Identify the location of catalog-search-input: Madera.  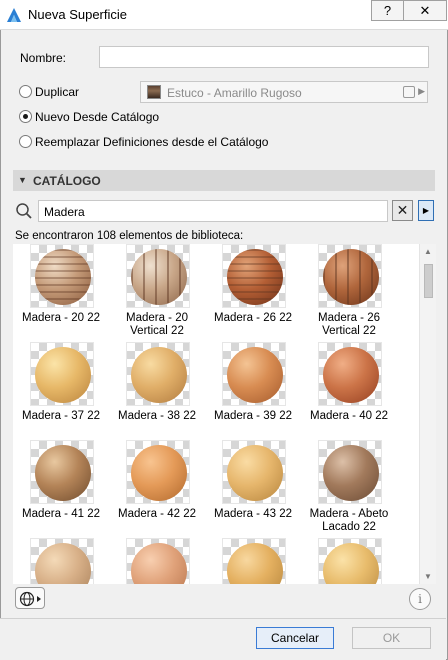
(213, 211).